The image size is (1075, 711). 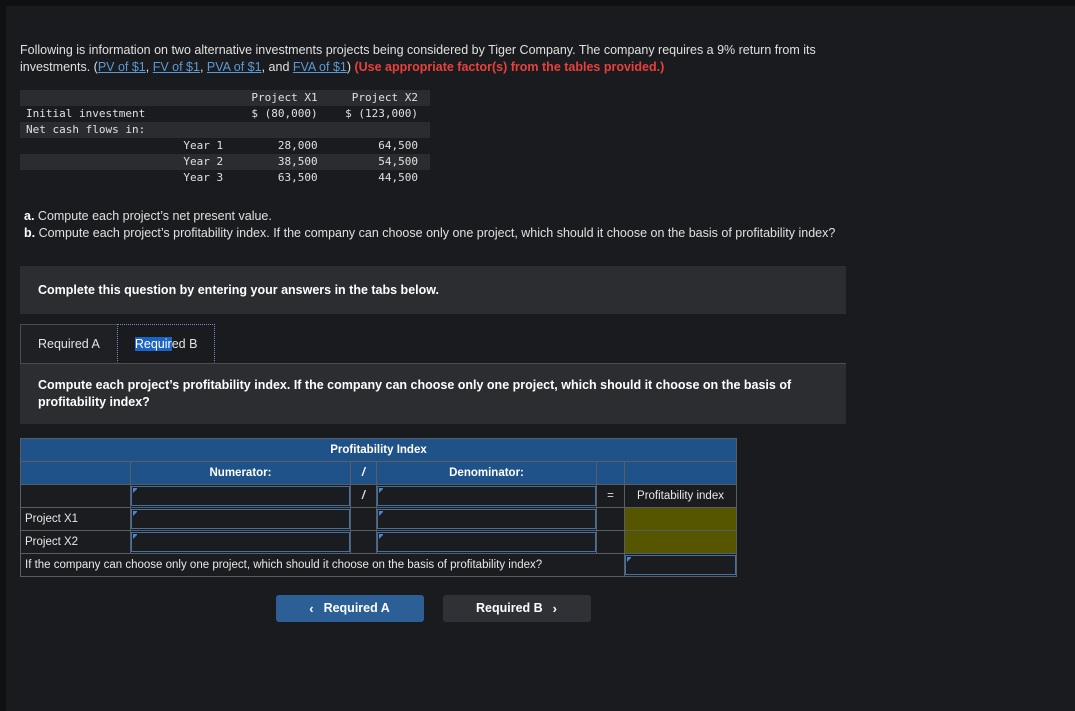 I want to click on pi-title: Profitability Index, so click(x=378, y=450).